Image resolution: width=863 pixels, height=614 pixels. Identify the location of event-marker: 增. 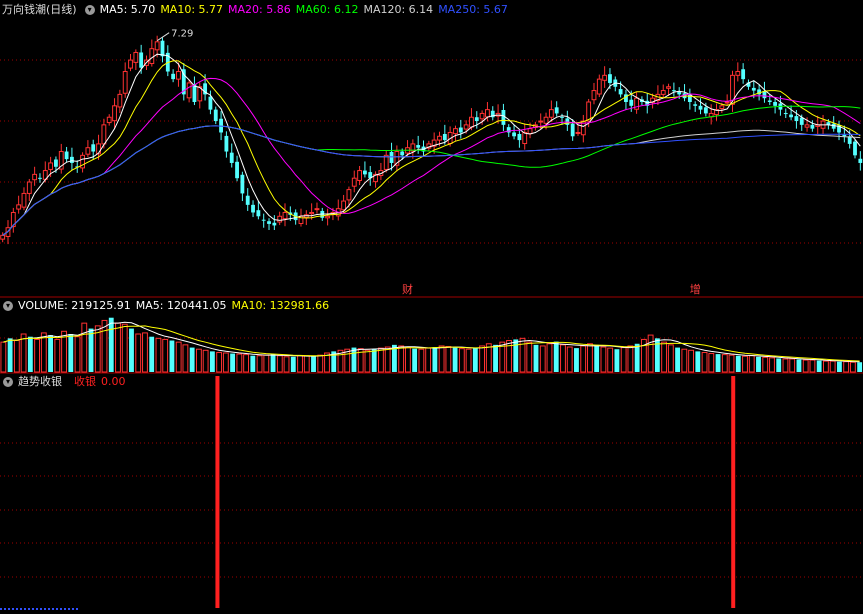
(695, 289).